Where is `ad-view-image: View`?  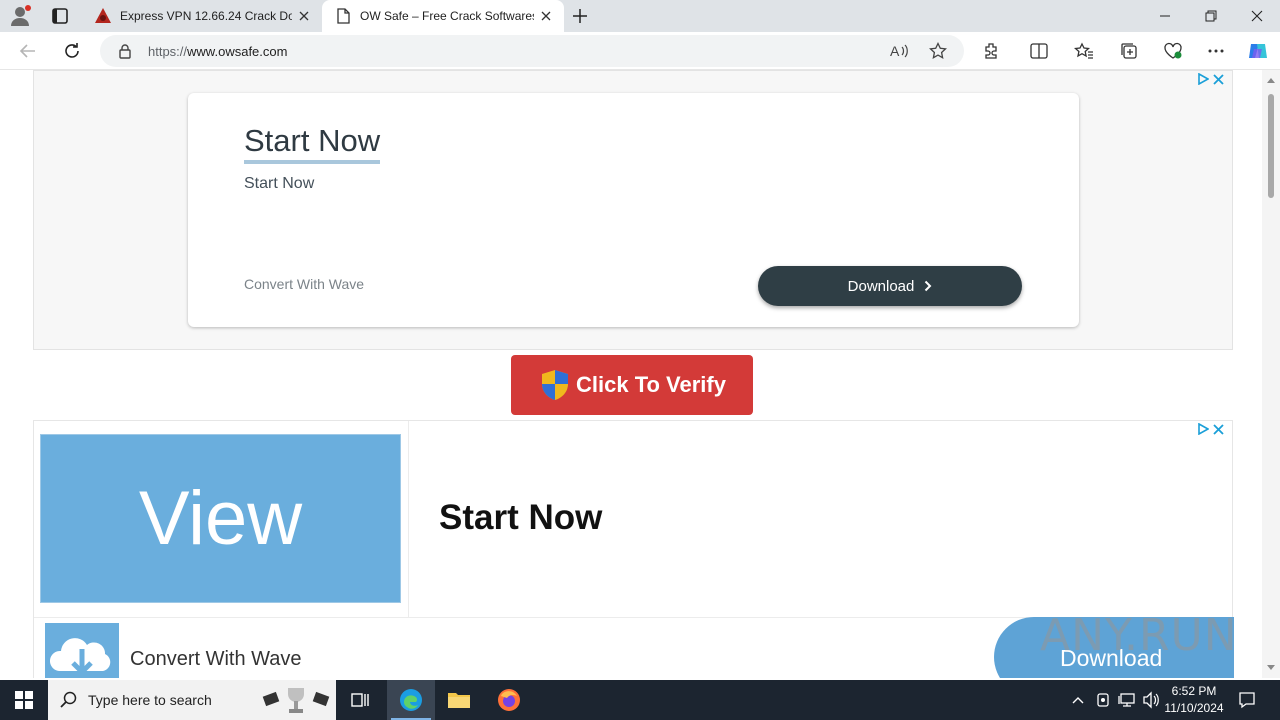
ad-view-image: View is located at coordinates (220, 518).